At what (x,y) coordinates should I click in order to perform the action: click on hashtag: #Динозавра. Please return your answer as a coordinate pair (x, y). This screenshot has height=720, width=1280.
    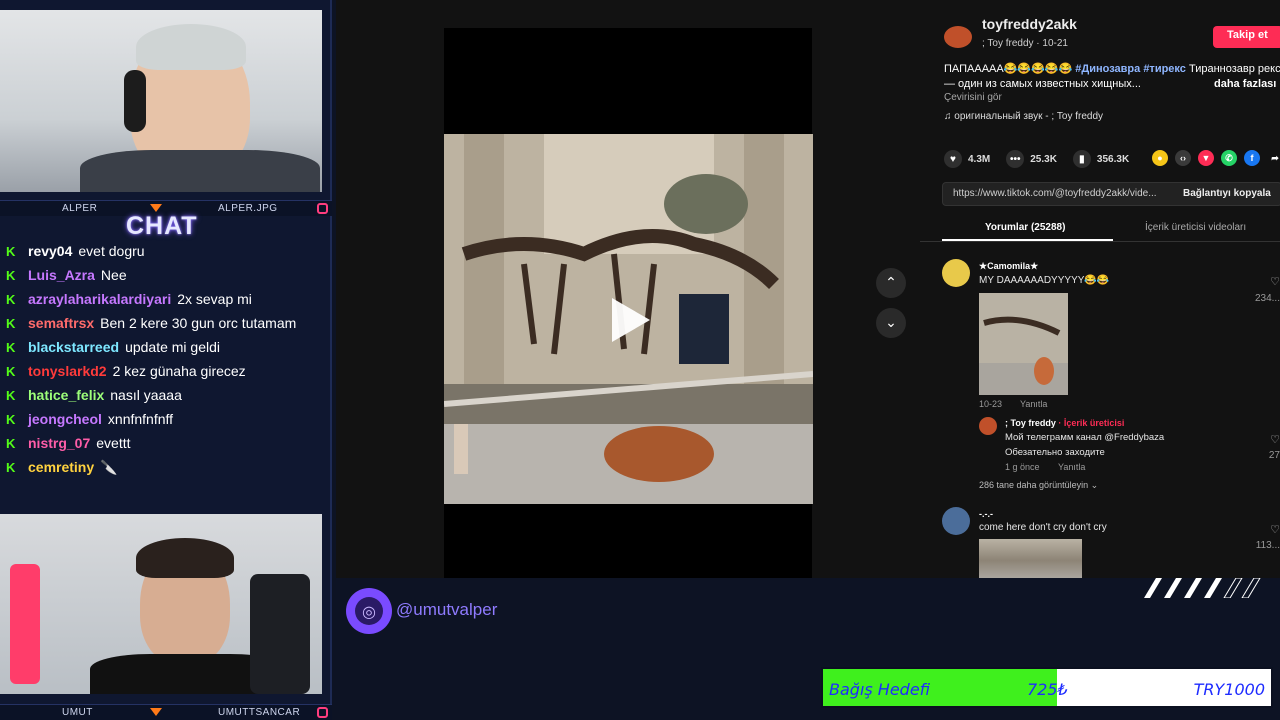
    Looking at the image, I should click on (1107, 69).